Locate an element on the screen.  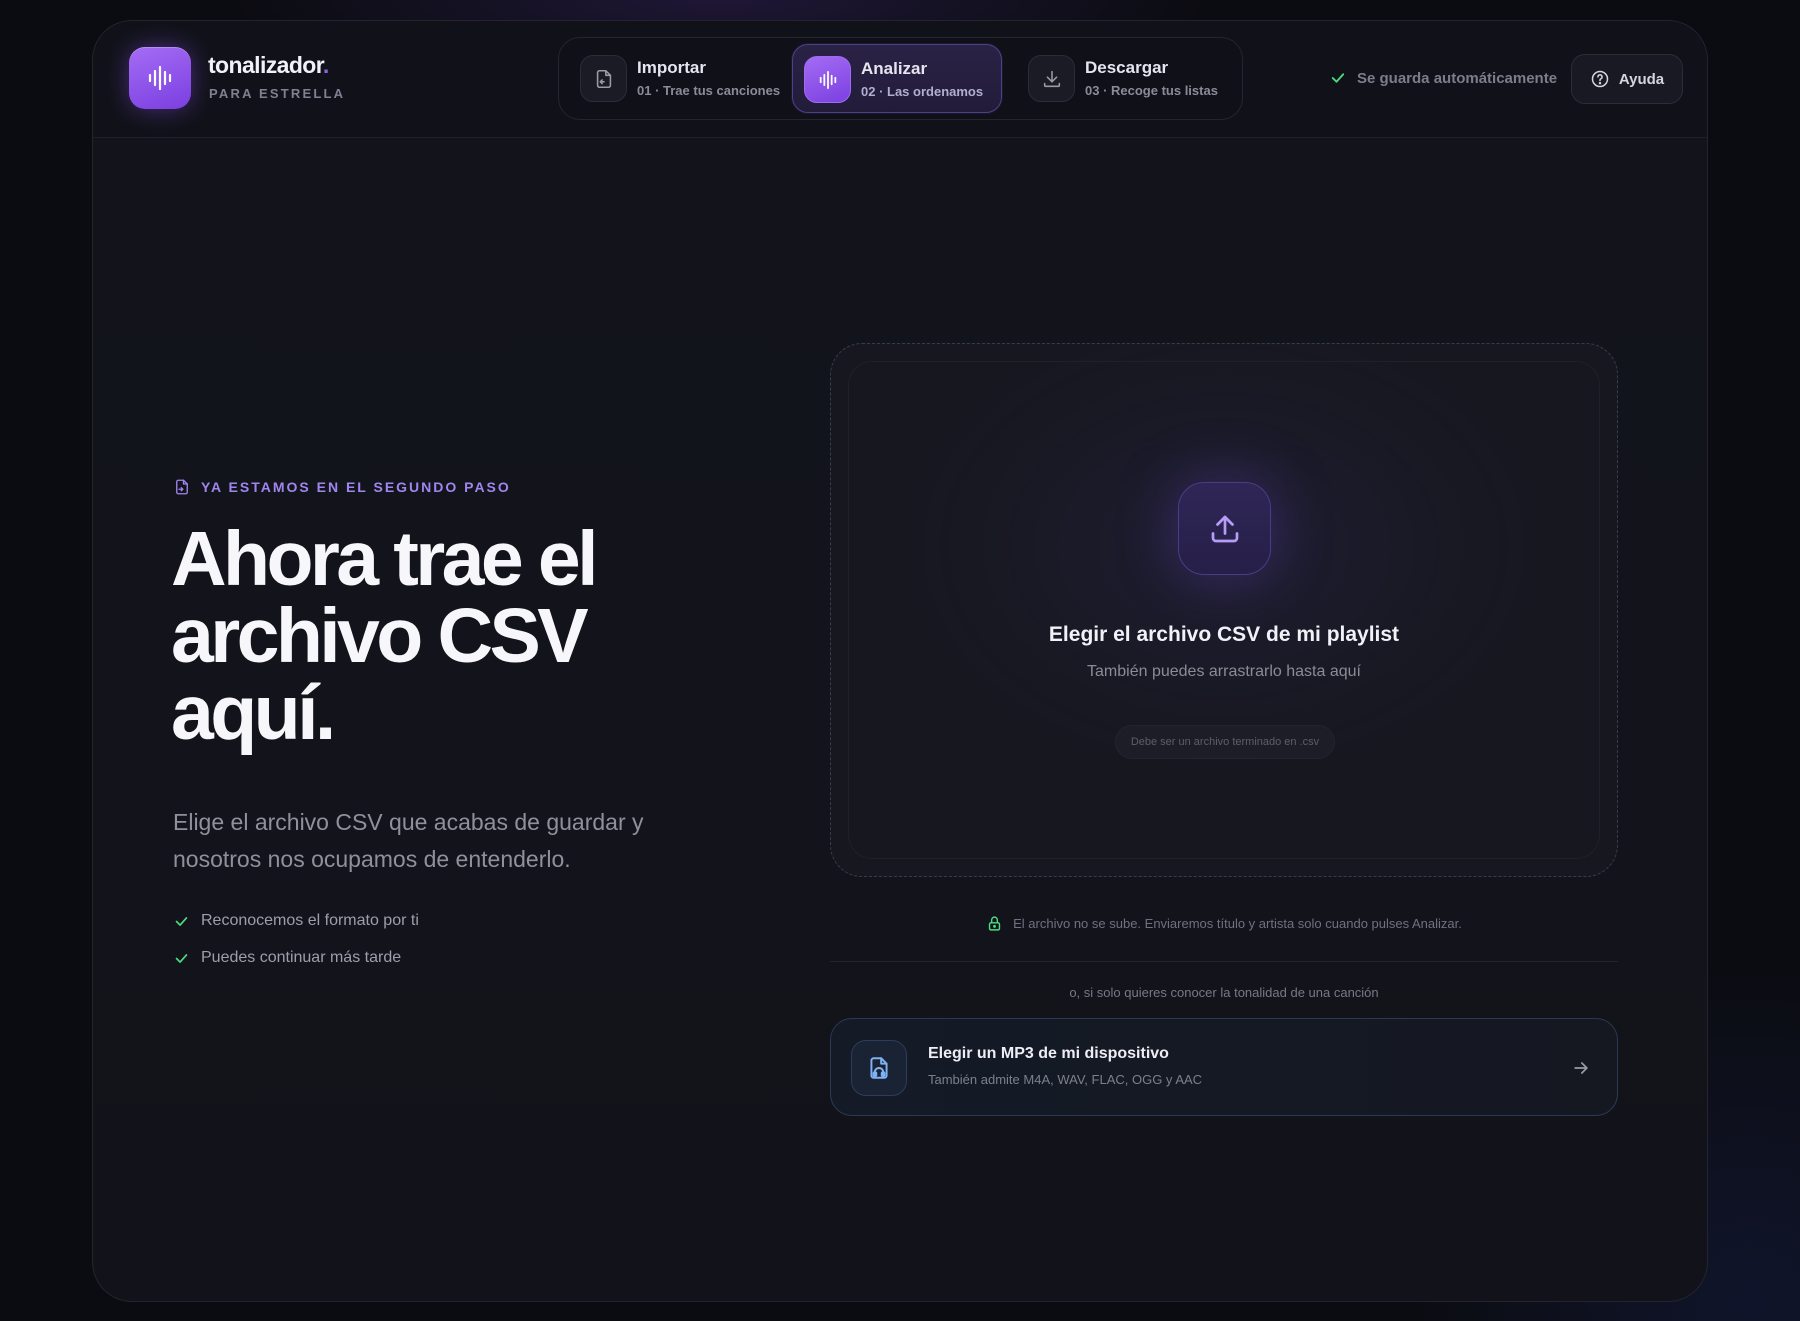
step-subtitle: 01 · Trae tus canciones is located at coordinates (709, 90).